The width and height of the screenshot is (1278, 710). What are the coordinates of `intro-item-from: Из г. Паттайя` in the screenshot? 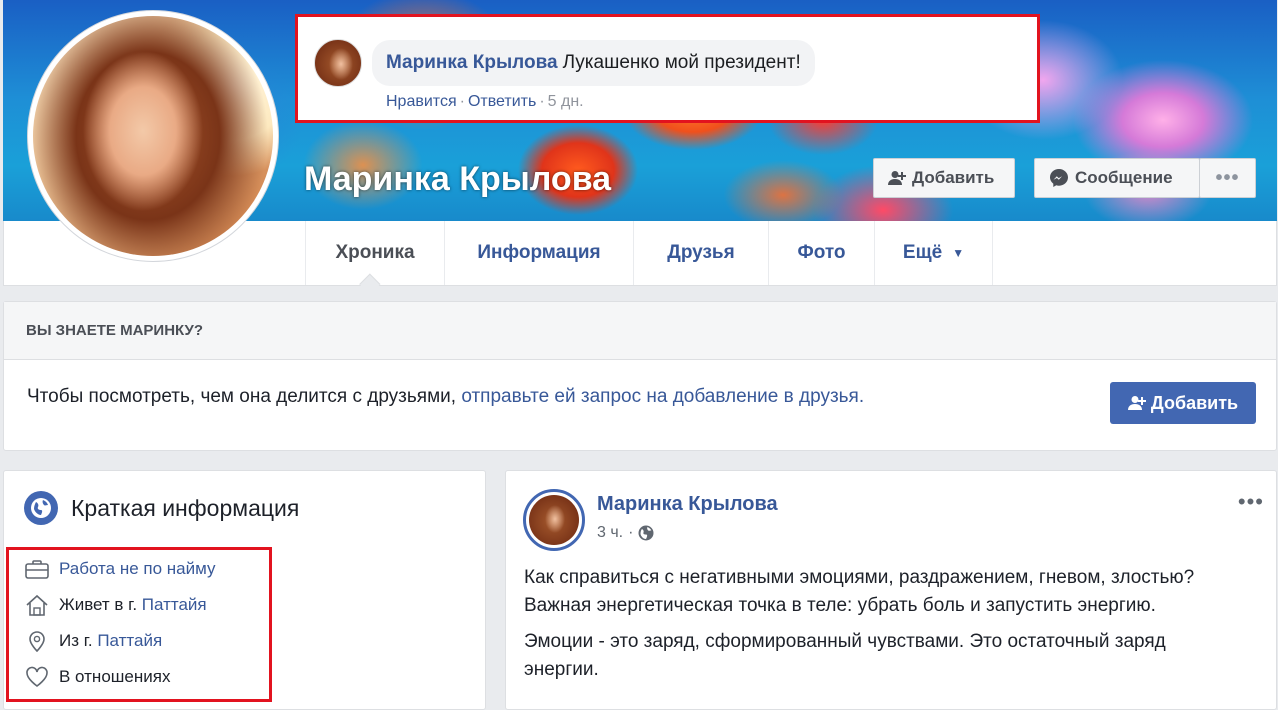 It's located at (93, 641).